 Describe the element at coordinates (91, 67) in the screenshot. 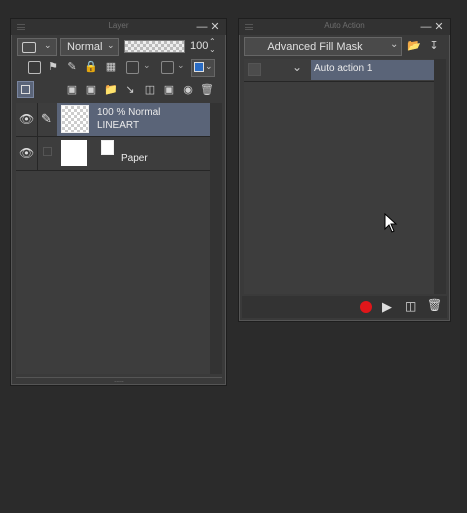

I see `lock-icon: 🔒` at that location.